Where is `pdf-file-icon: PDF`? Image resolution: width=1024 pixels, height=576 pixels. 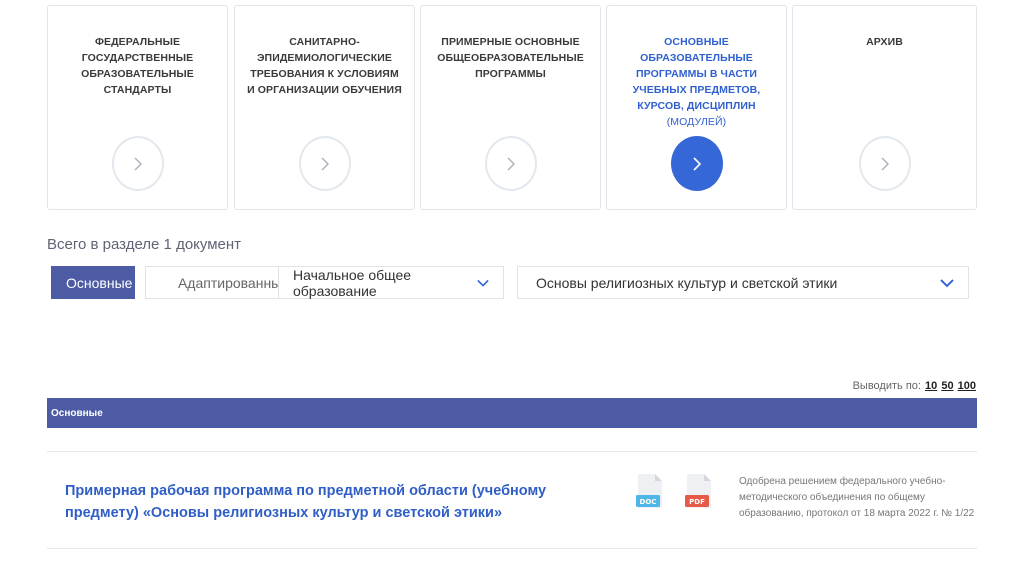
pdf-file-icon: PDF is located at coordinates (699, 492).